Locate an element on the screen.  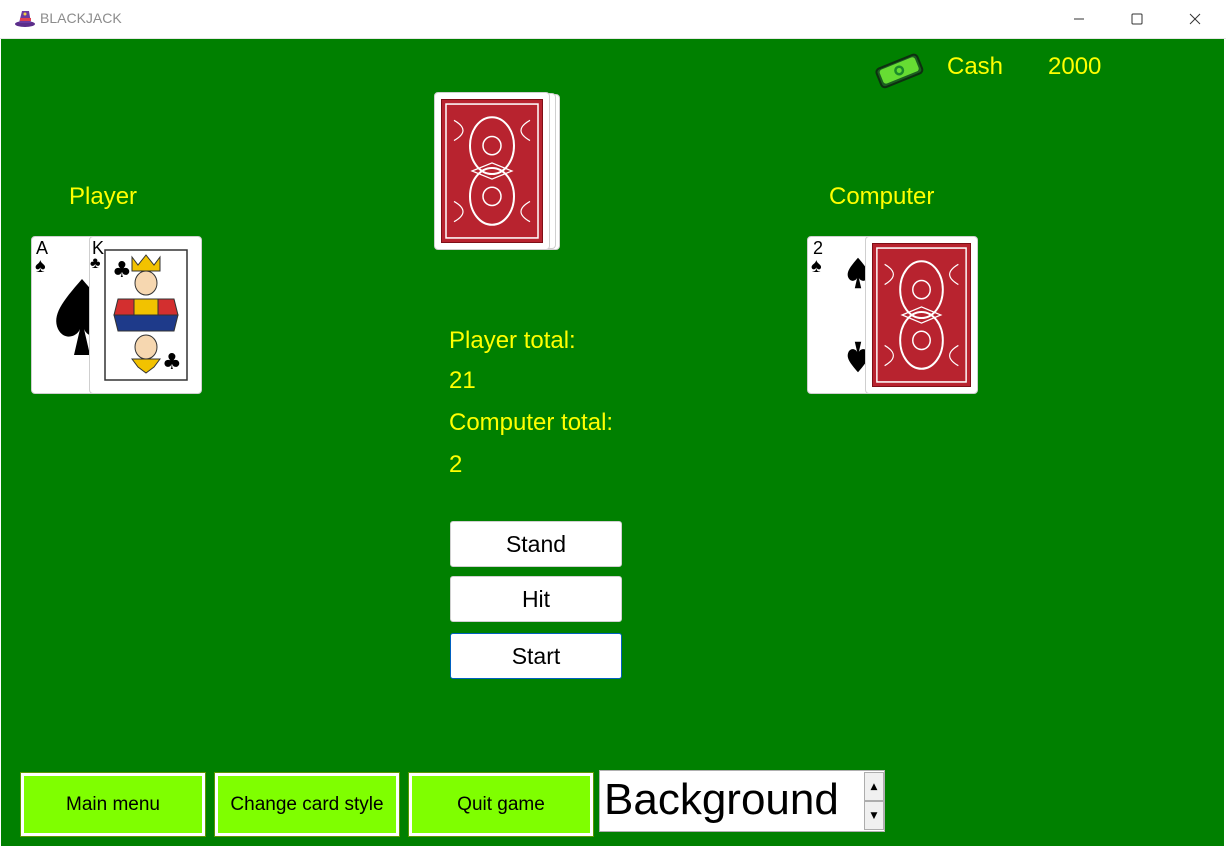
computer-card-face-down is located at coordinates (921, 315).